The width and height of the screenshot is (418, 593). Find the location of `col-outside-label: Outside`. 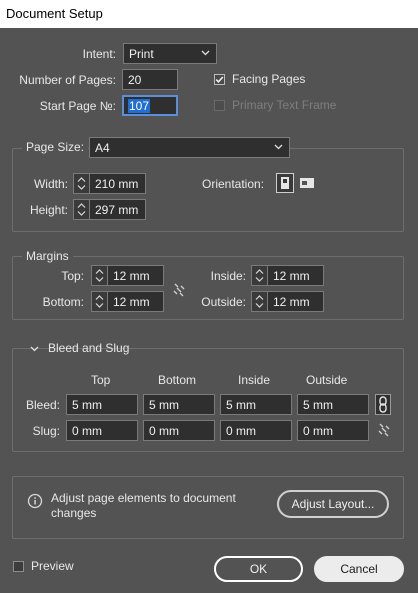

col-outside-label: Outside is located at coordinates (327, 380).